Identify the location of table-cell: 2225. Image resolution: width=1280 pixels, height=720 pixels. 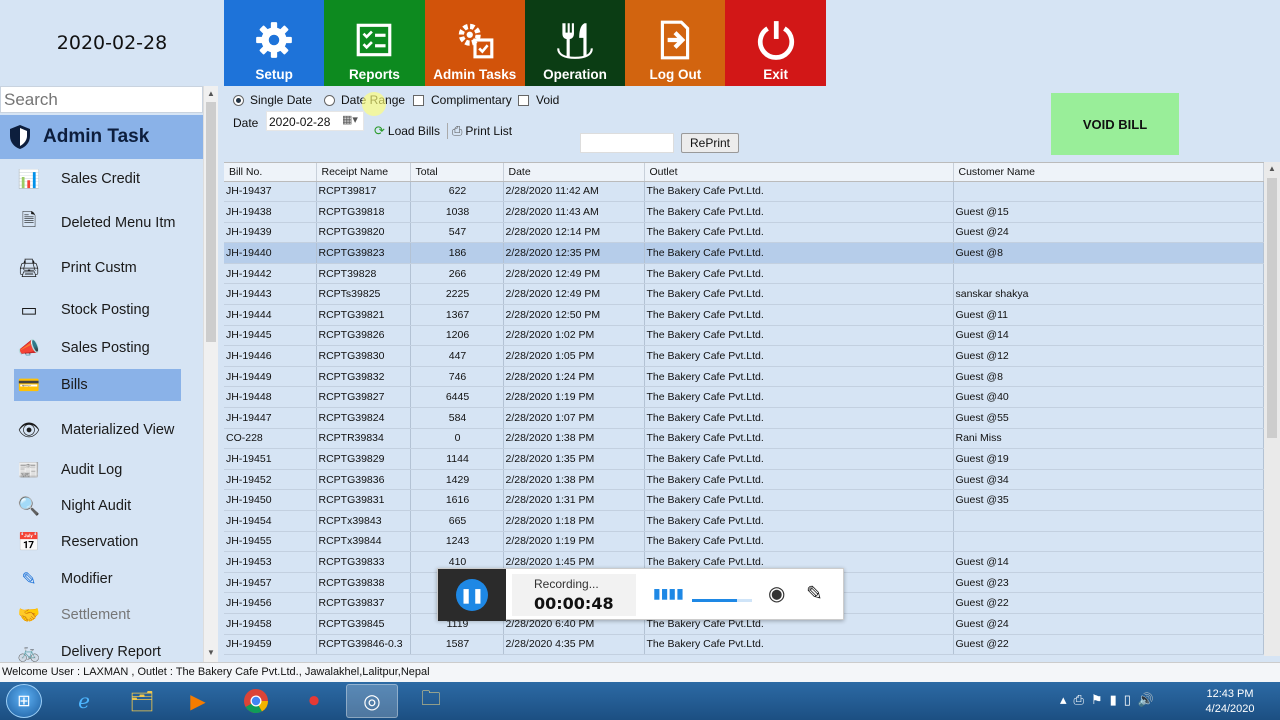
(457, 294).